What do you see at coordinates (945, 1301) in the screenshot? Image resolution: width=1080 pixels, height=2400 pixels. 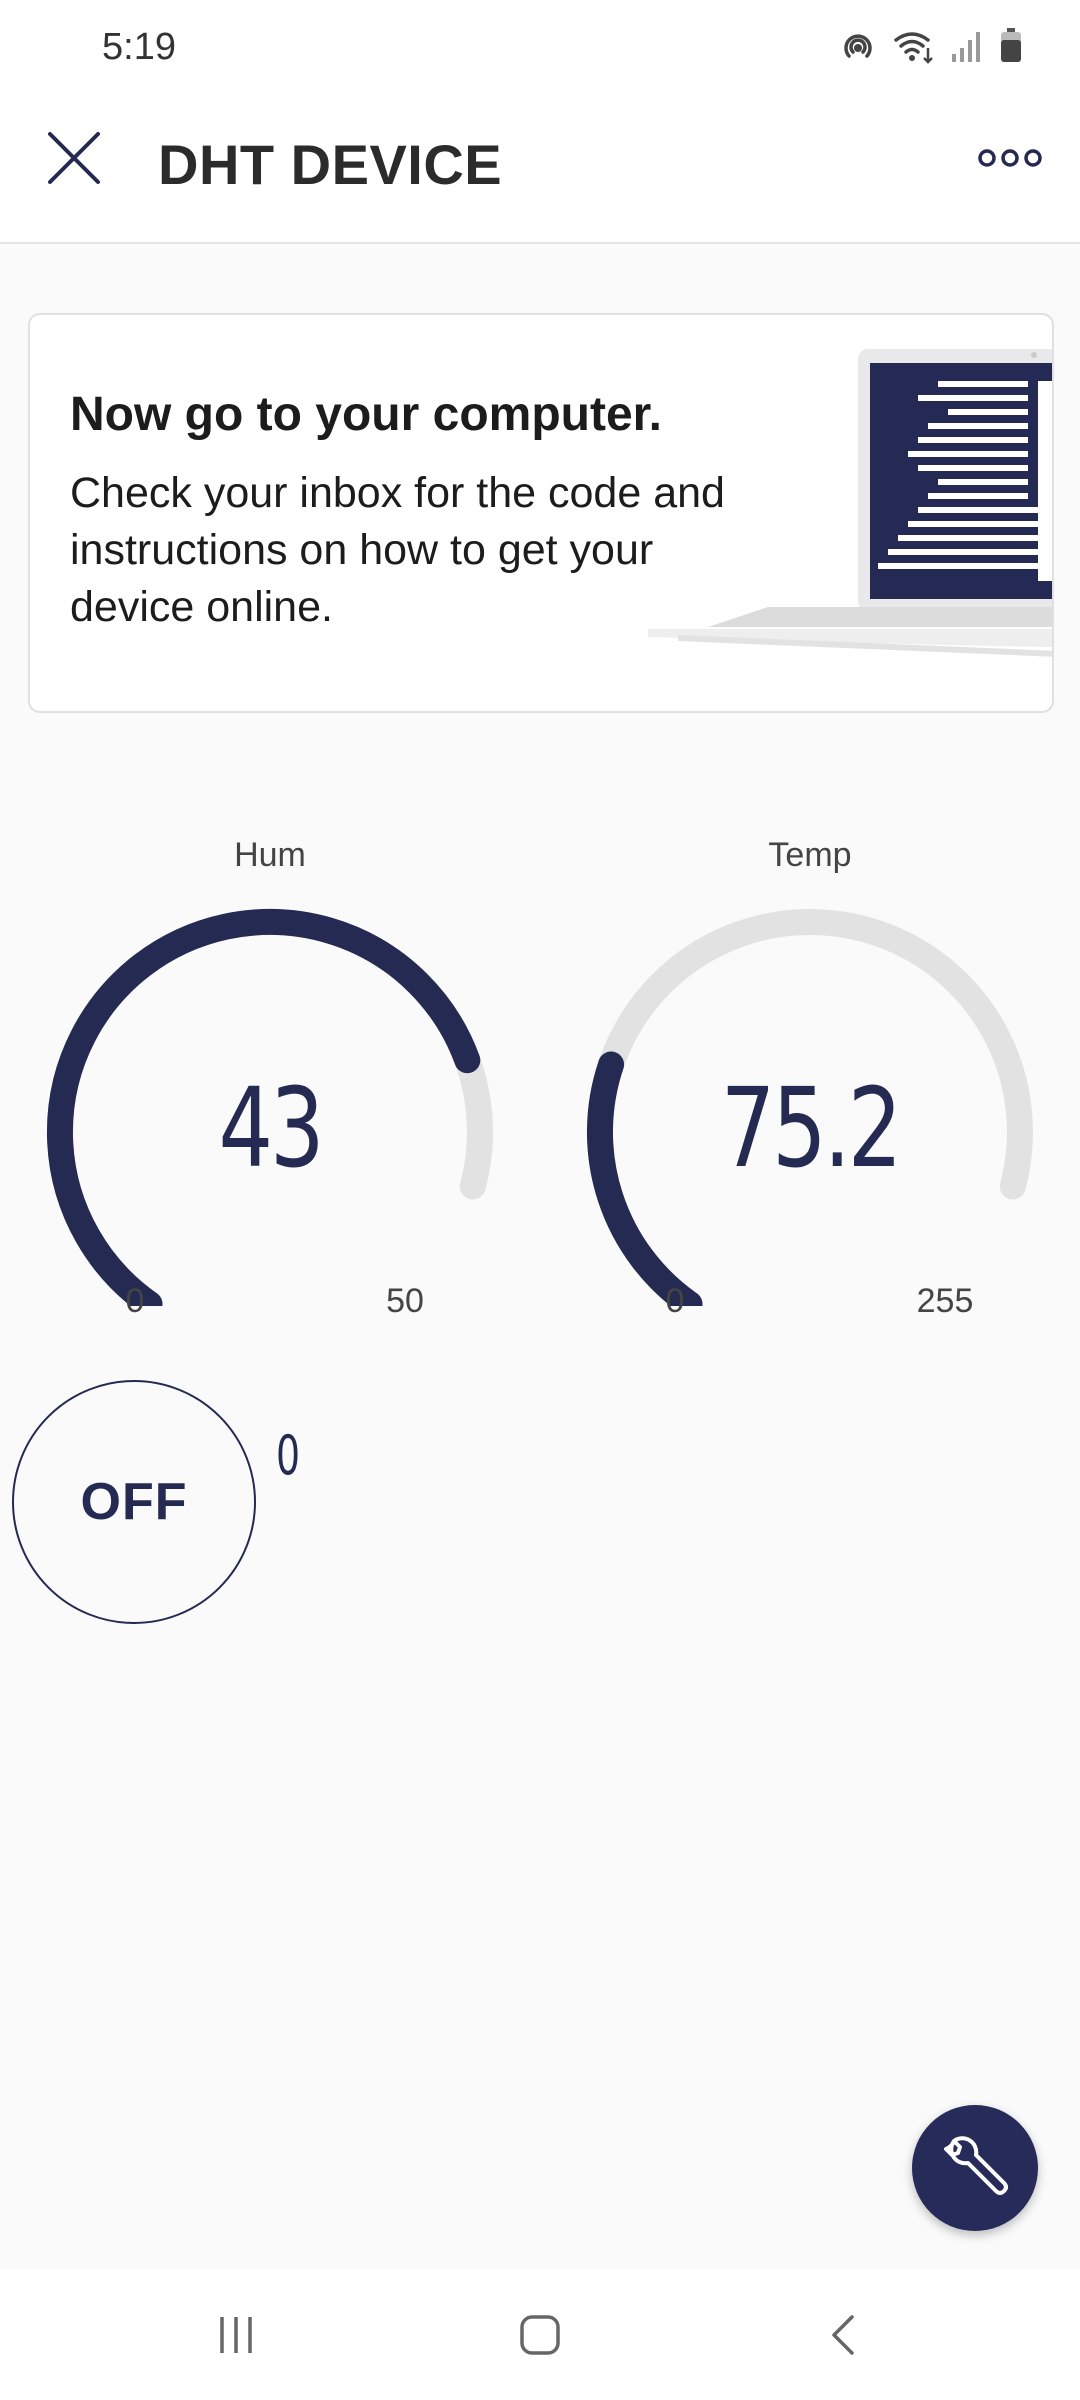 I see `temperature-gauge-max: 255` at bounding box center [945, 1301].